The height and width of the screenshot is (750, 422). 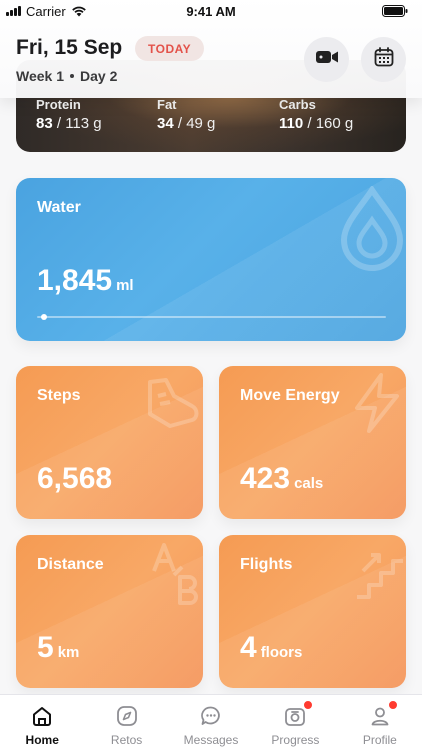 I want to click on signal-icon, so click(x=13, y=11).